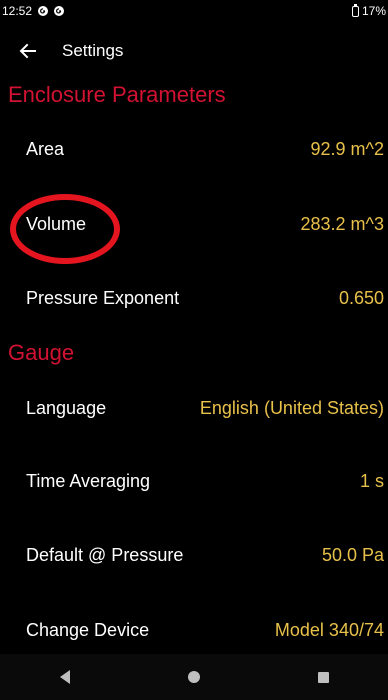 The image size is (388, 700). I want to click on setting-value: 92.9 m^2, so click(347, 148).